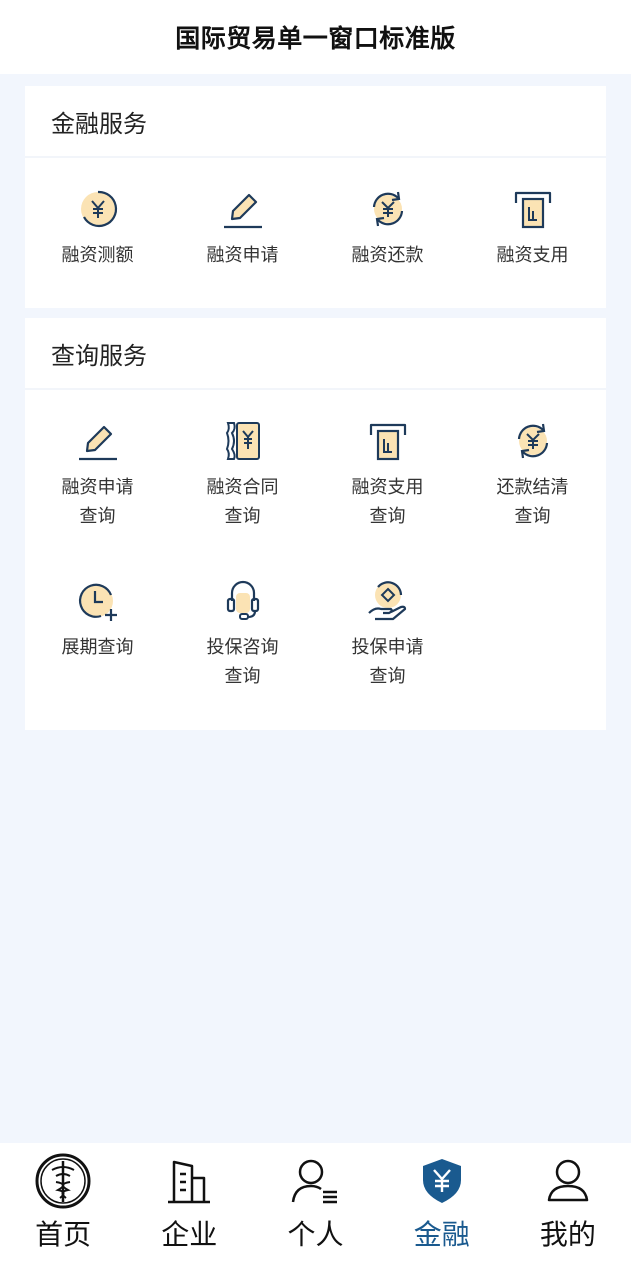  I want to click on bottom-tab-bar: 首页 企业 个人 金融 我的, so click(315, 1211).